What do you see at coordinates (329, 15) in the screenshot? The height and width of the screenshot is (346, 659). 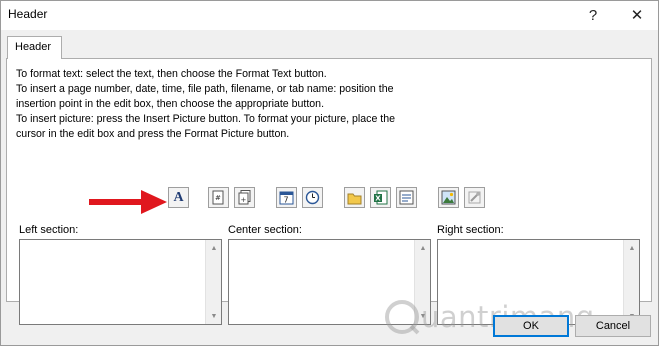 I see `title-bar: Header ? ✕` at bounding box center [329, 15].